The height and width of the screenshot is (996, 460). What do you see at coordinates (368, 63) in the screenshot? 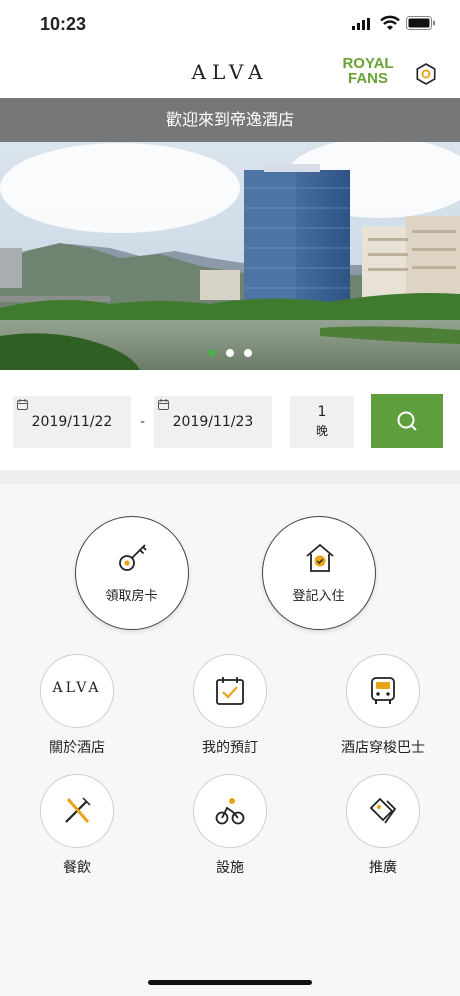
I see `royal-fans-line1: ROYAL` at bounding box center [368, 63].